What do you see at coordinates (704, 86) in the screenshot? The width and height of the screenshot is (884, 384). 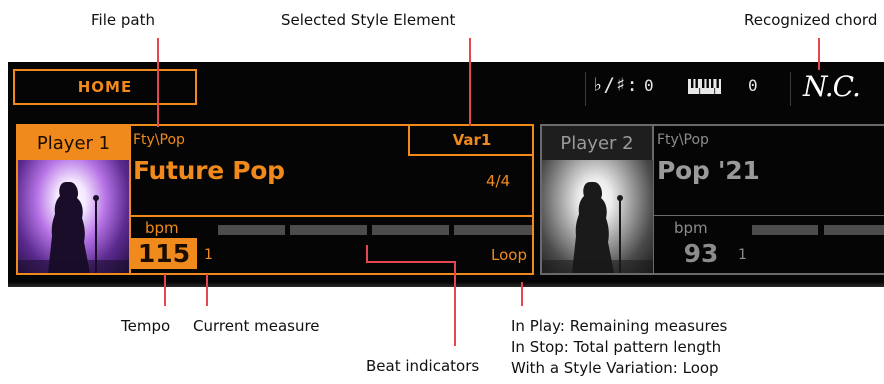 I see `piano-keys-icon` at bounding box center [704, 86].